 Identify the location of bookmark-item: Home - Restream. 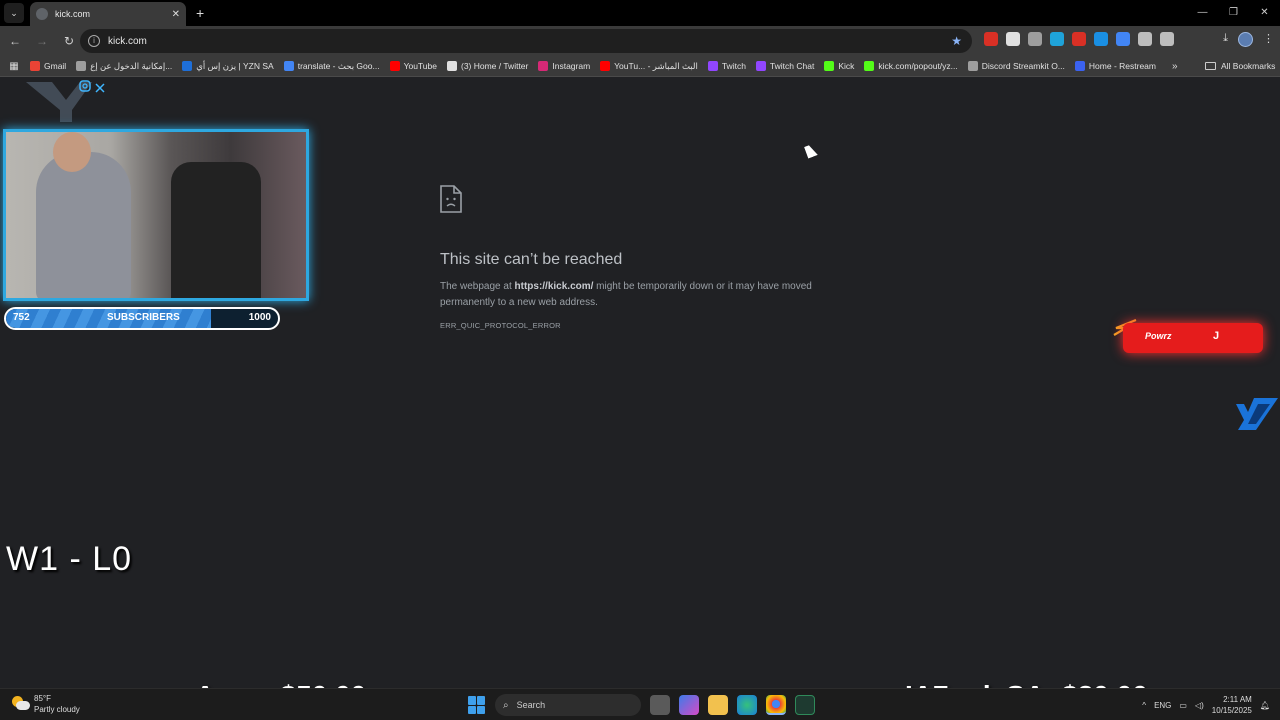
(1115, 66).